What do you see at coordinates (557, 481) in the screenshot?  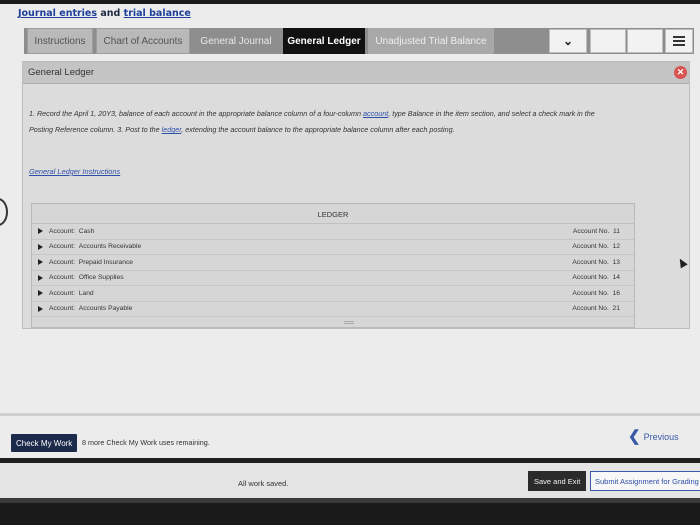 I see `save-and-exit-button: Save and Exit` at bounding box center [557, 481].